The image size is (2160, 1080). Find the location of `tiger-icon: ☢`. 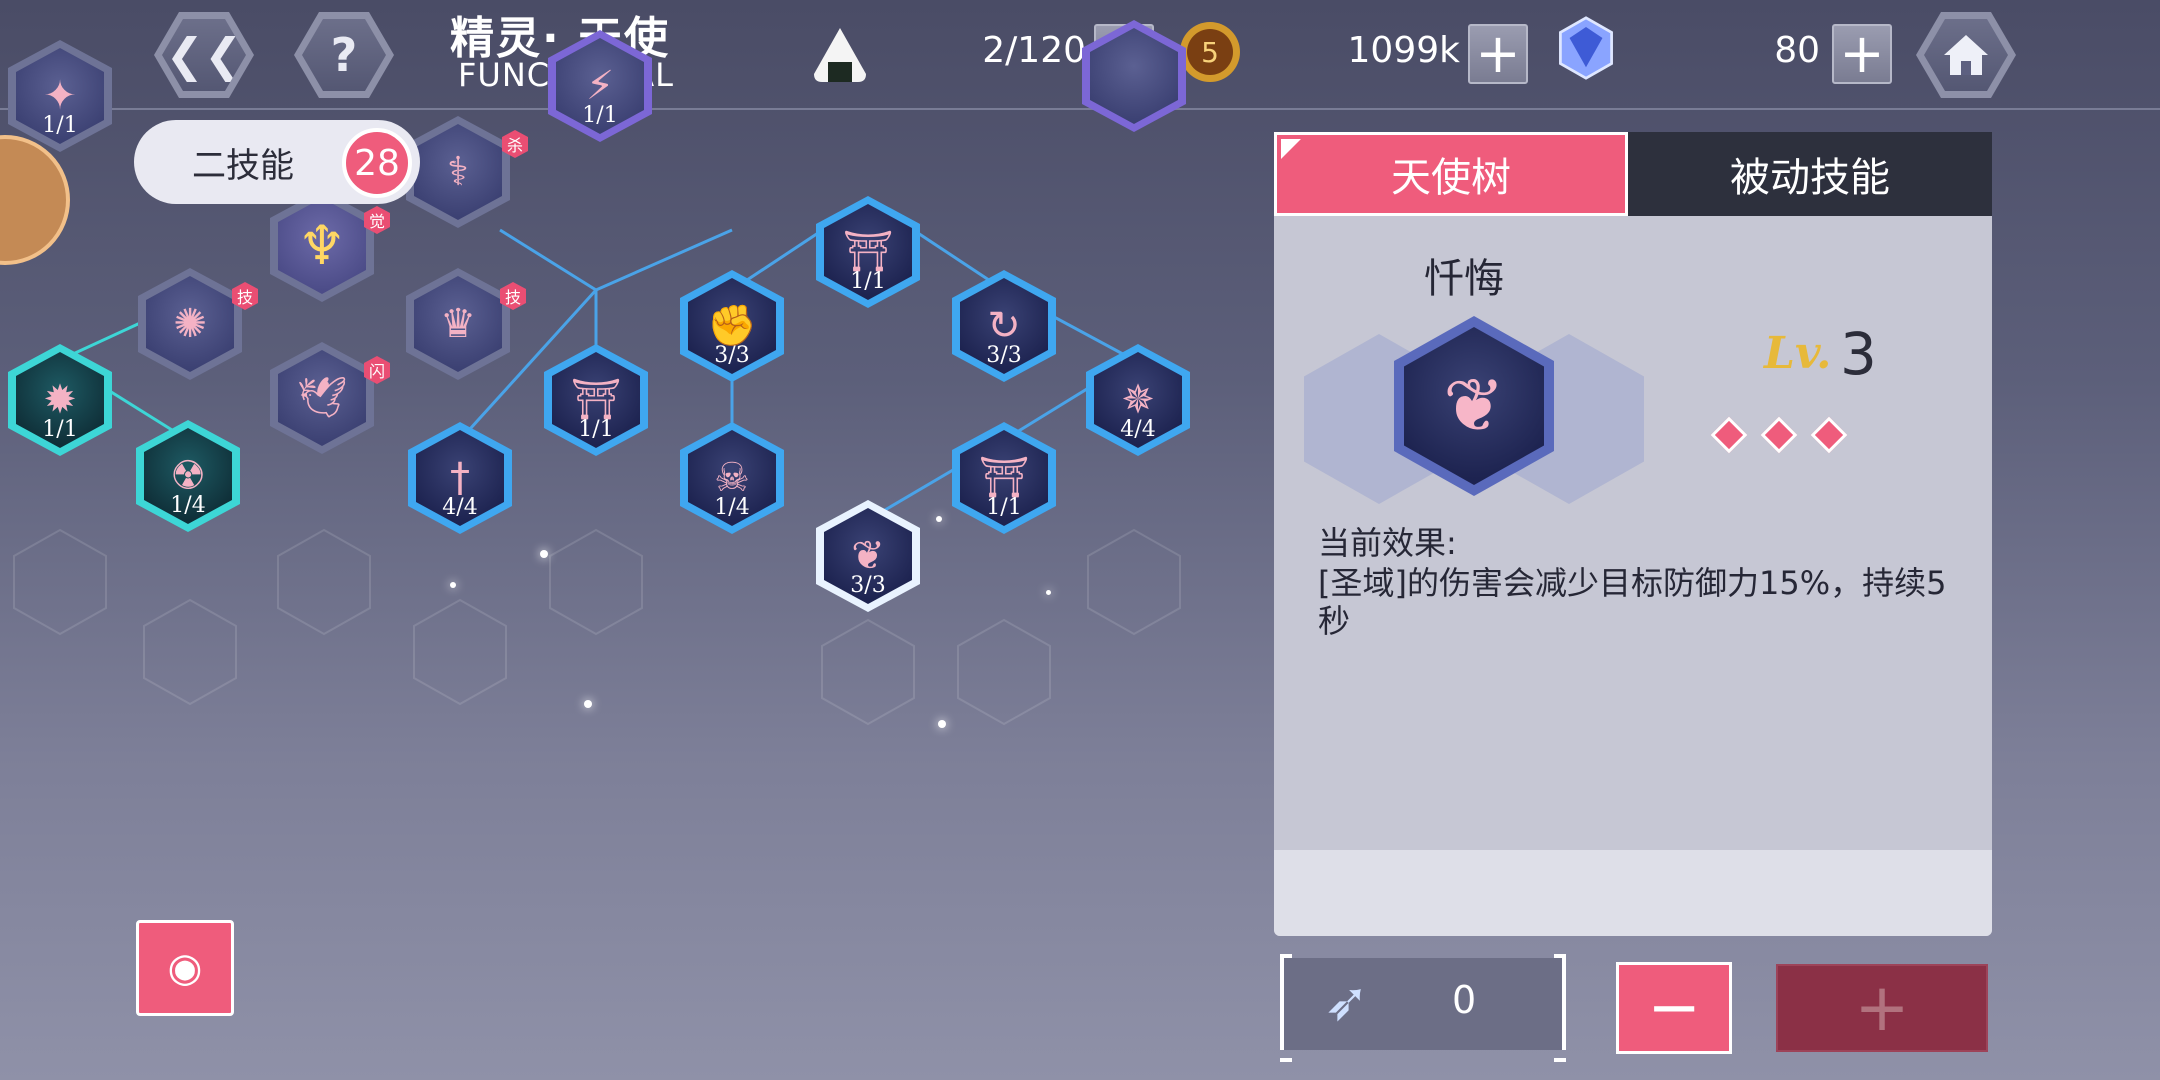

tiger-icon: ☢ is located at coordinates (188, 476).